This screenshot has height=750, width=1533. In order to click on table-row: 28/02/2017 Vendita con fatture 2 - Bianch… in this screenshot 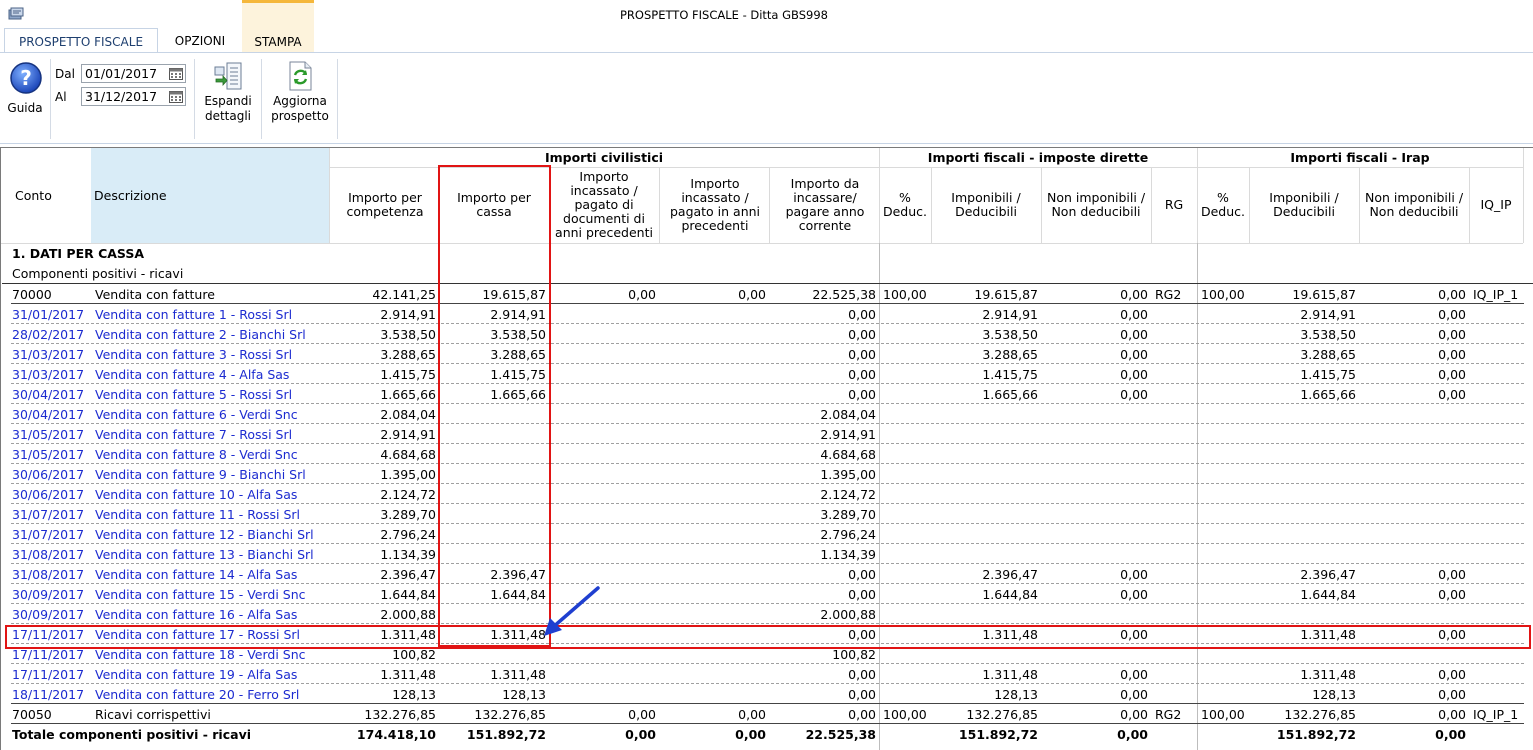, I will do `click(767, 334)`.